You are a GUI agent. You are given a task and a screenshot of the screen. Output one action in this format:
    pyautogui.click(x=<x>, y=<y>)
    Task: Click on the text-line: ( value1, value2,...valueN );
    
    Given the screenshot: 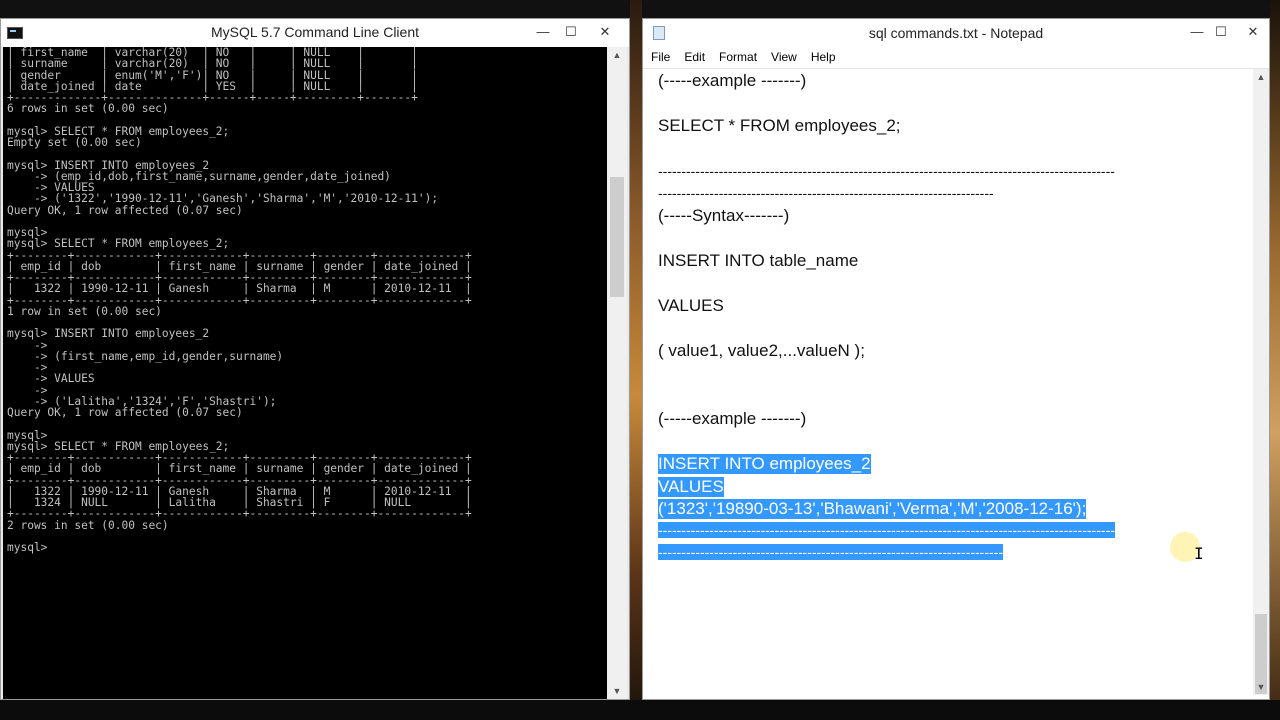 What is the action you would take?
    pyautogui.click(x=761, y=350)
    